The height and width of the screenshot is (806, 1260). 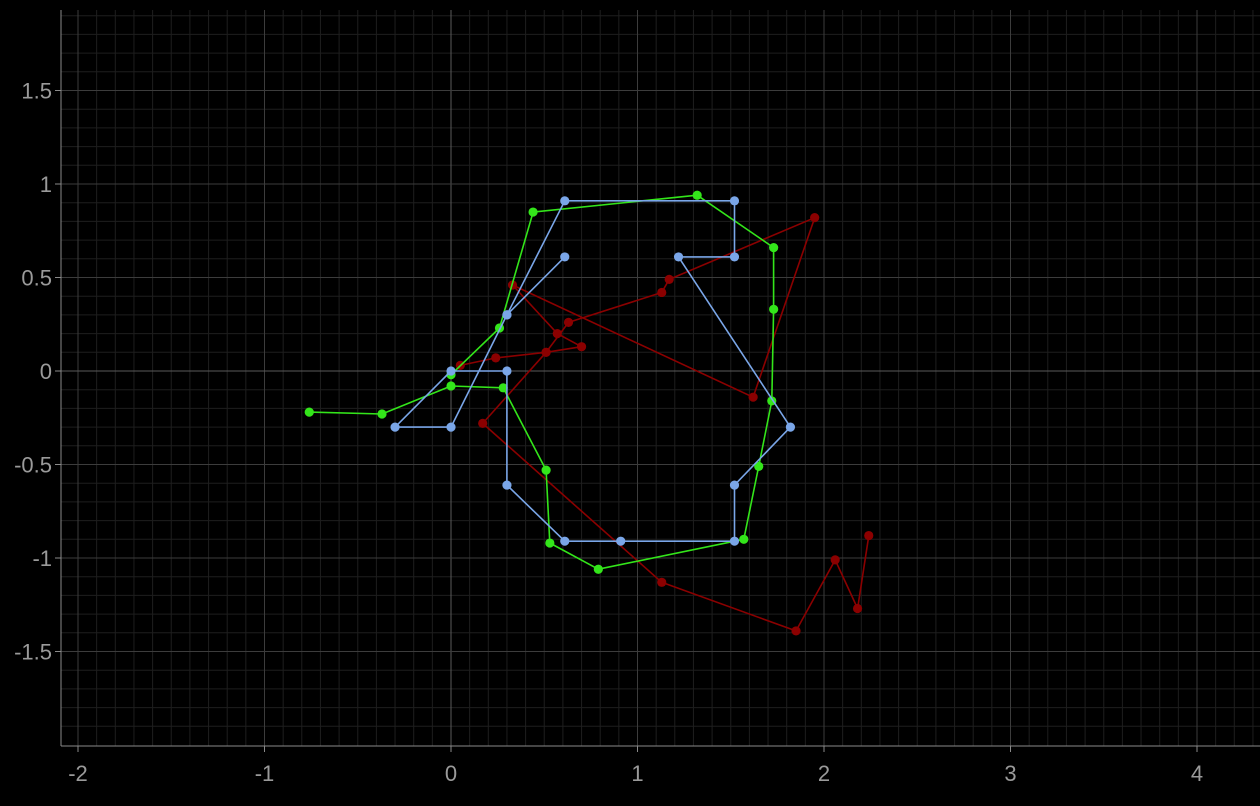 What do you see at coordinates (824, 773) in the screenshot?
I see `x-tick-label: 2` at bounding box center [824, 773].